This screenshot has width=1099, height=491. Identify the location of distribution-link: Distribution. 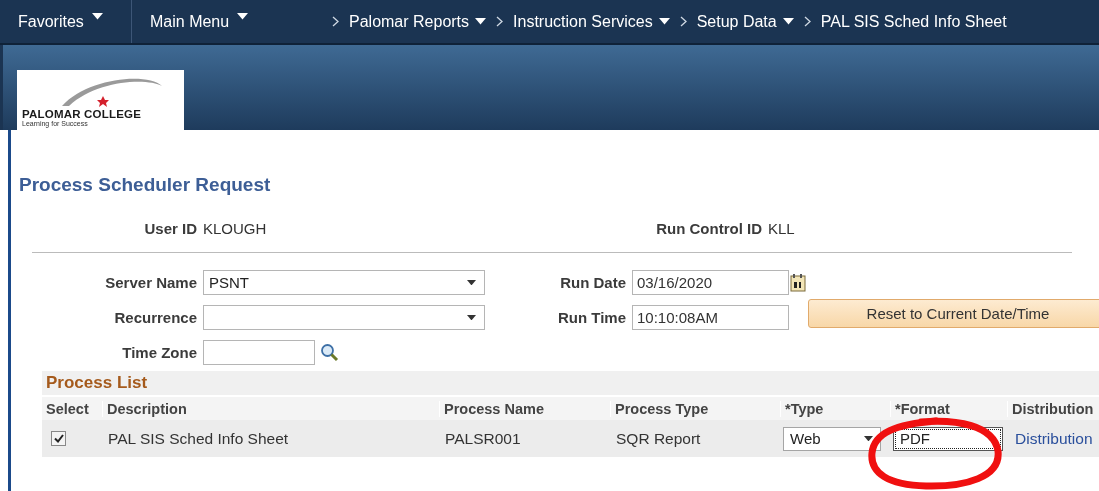
(1053, 438).